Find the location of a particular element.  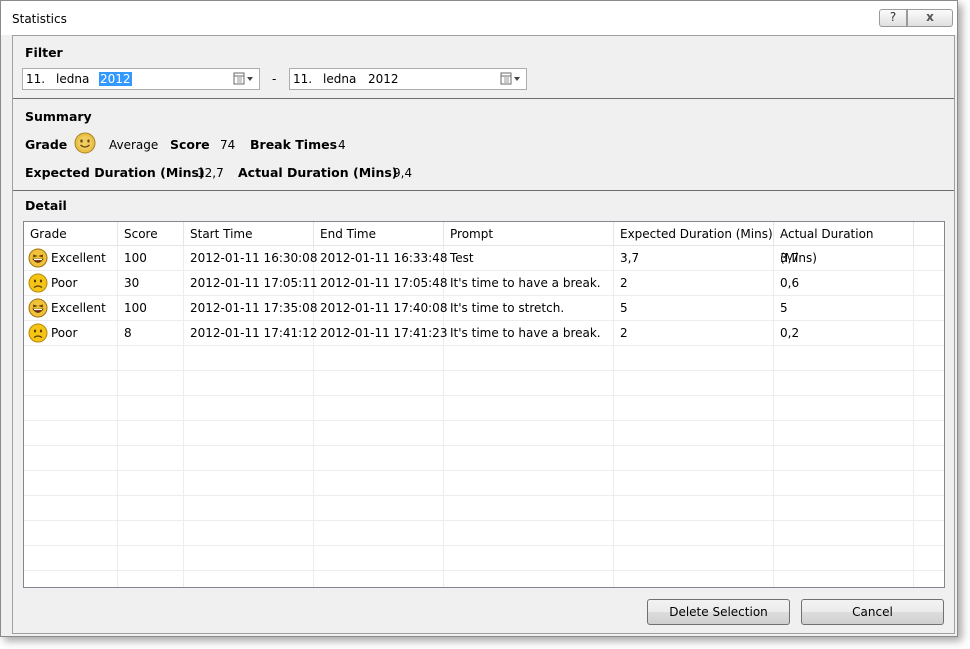

cell-expected: 5 is located at coordinates (624, 308).